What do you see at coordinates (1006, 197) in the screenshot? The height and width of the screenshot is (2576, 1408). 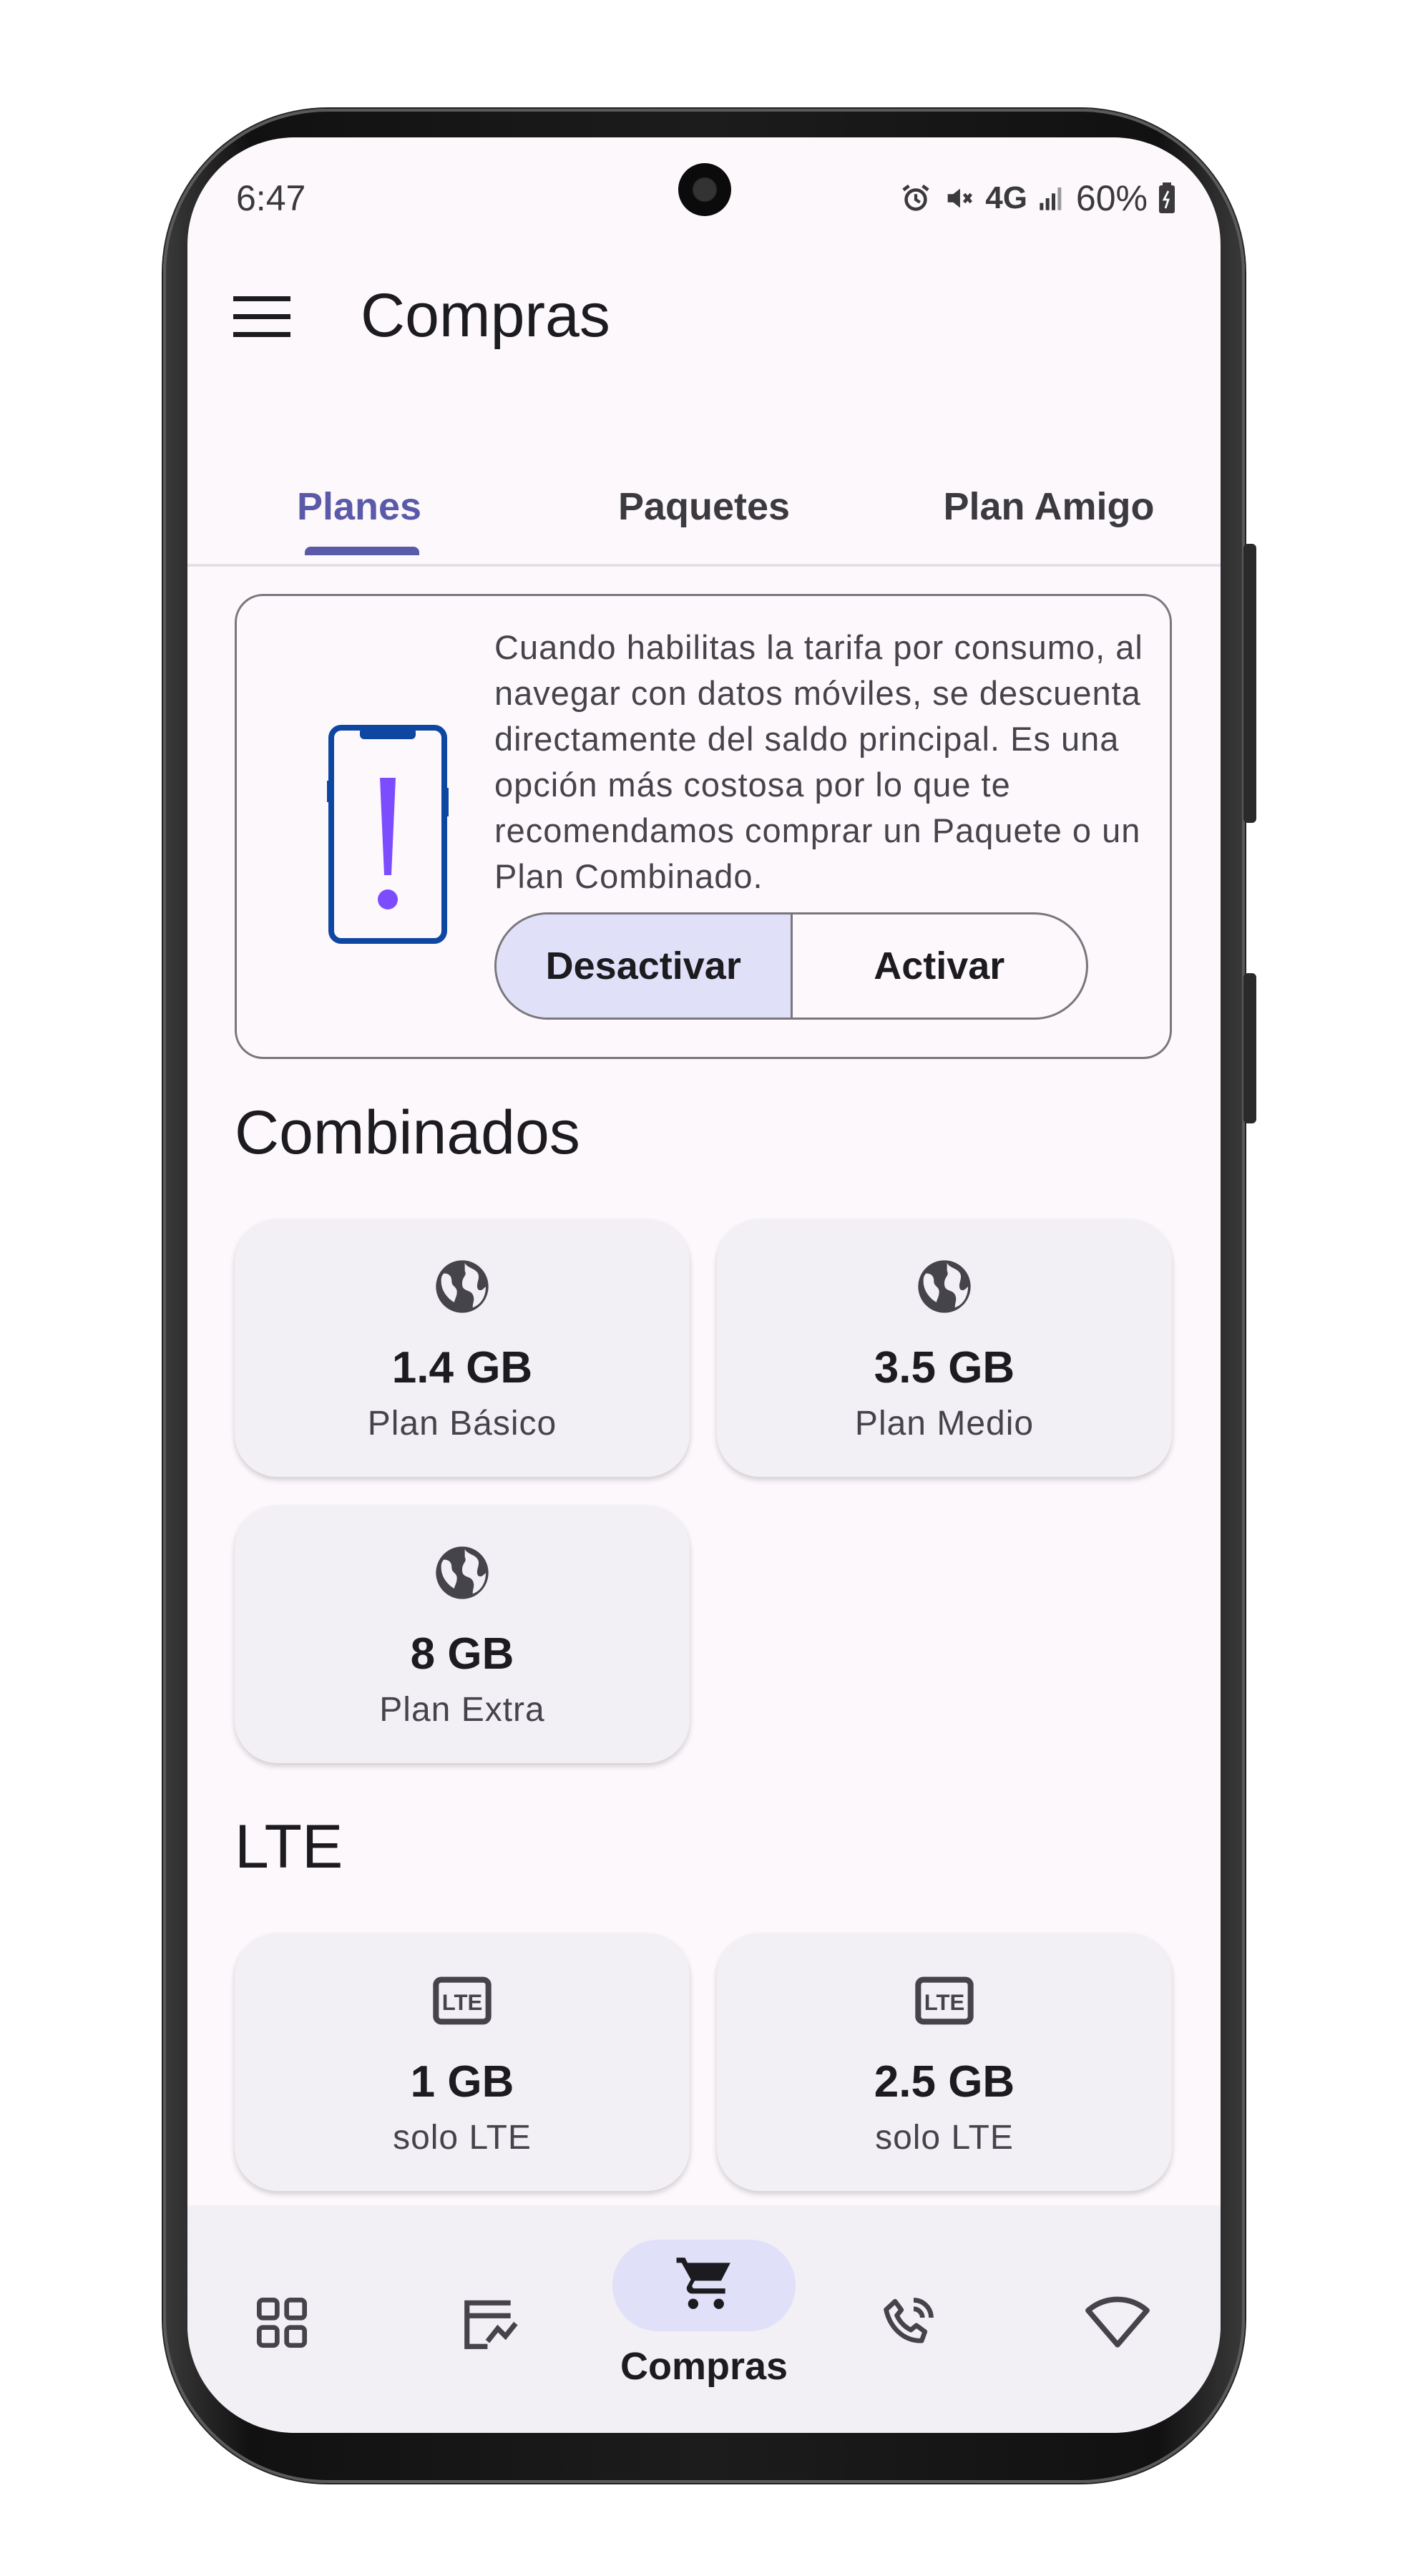 I see `network-type: 4G` at bounding box center [1006, 197].